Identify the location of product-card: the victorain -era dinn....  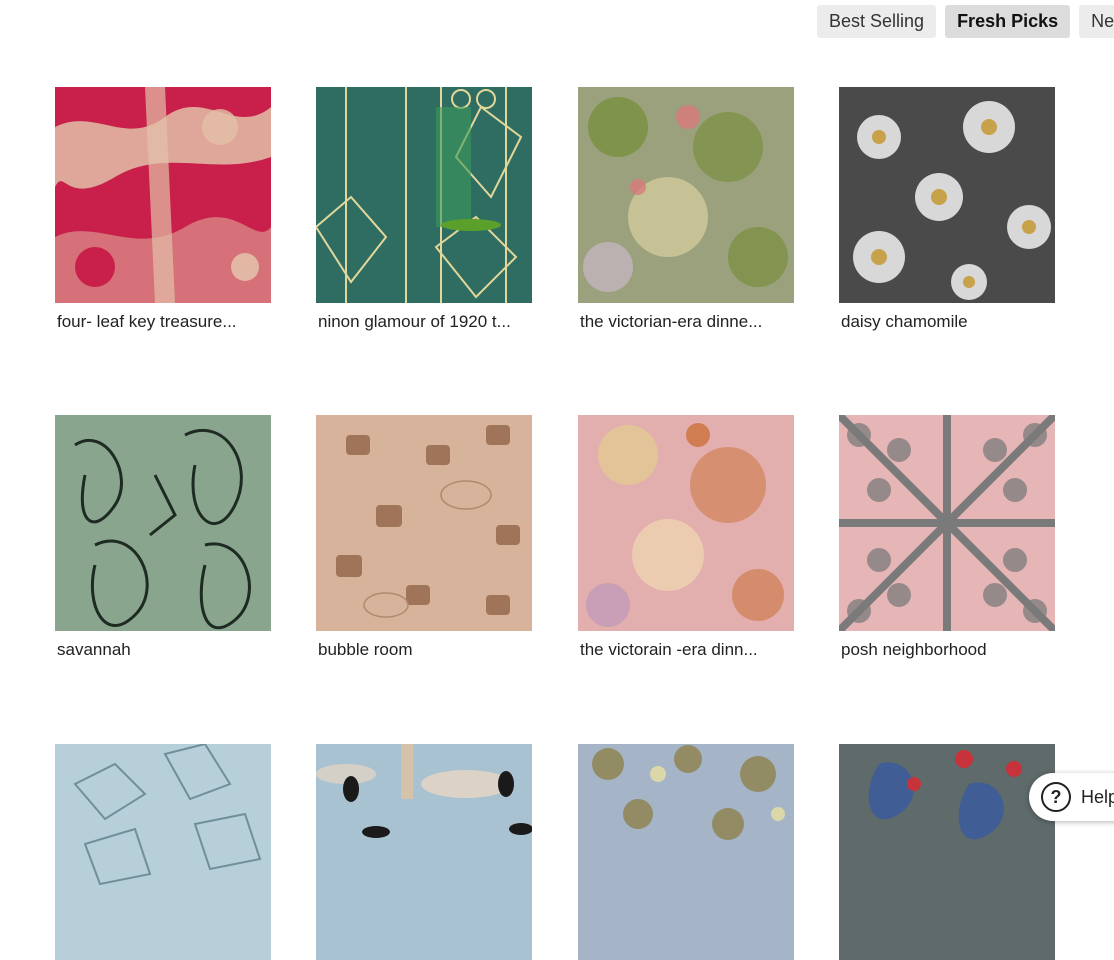
(686, 537).